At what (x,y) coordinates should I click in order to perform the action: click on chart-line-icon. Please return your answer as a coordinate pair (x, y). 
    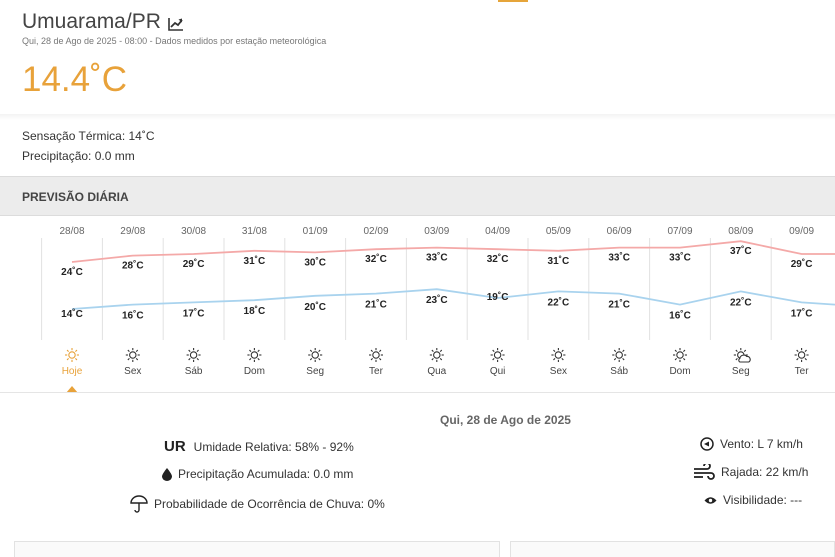
    Looking at the image, I should click on (176, 22).